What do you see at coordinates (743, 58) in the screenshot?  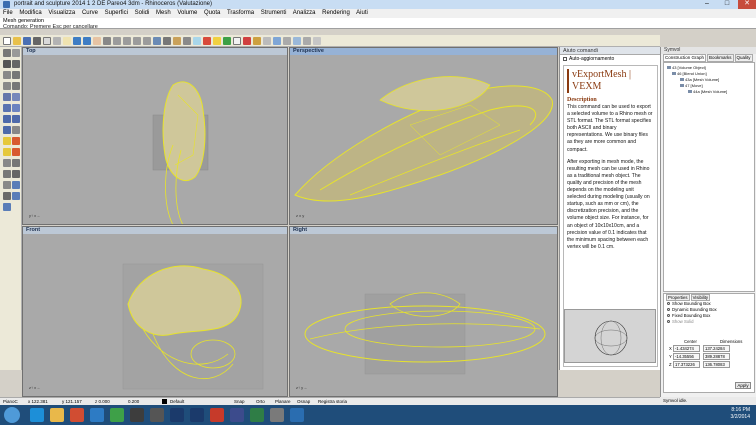 I see `tab-quality: Quality` at bounding box center [743, 58].